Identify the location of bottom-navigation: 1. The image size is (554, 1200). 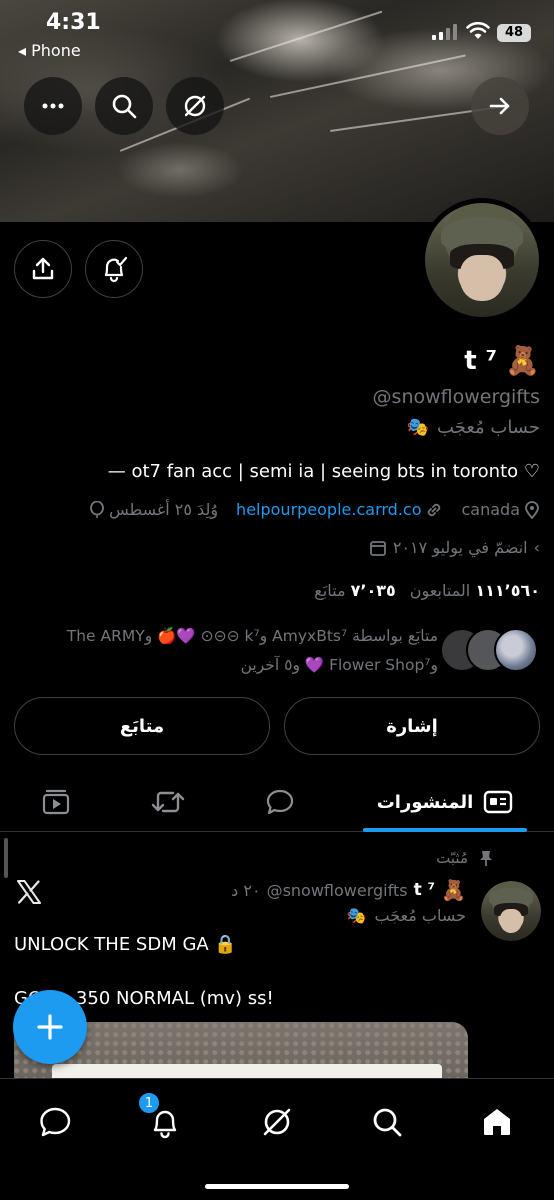
(277, 1139).